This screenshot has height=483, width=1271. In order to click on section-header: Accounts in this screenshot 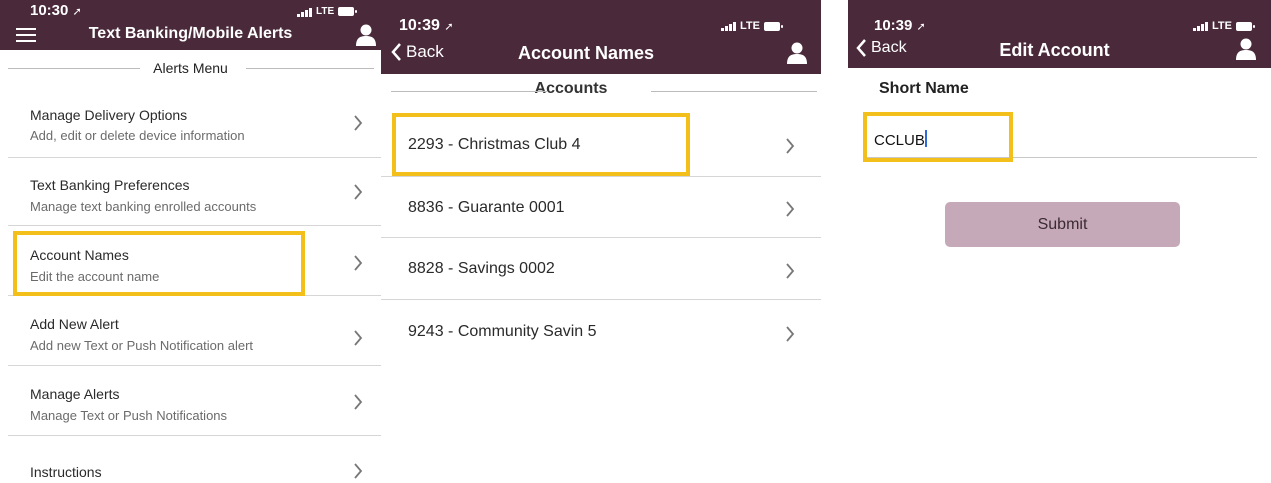, I will do `click(601, 89)`.